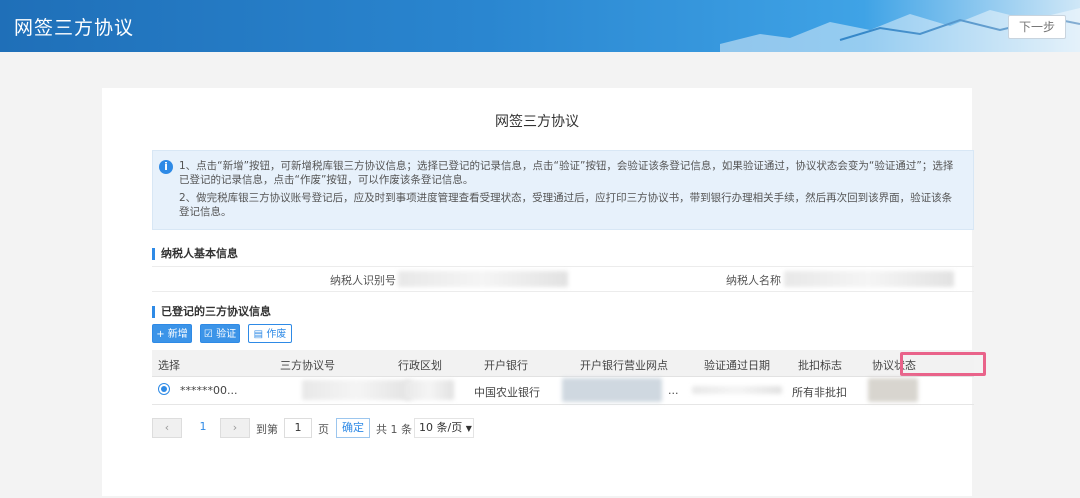 Image resolution: width=1080 pixels, height=498 pixels. What do you see at coordinates (1037, 27) in the screenshot?
I see `next-step-button: 下一步` at bounding box center [1037, 27].